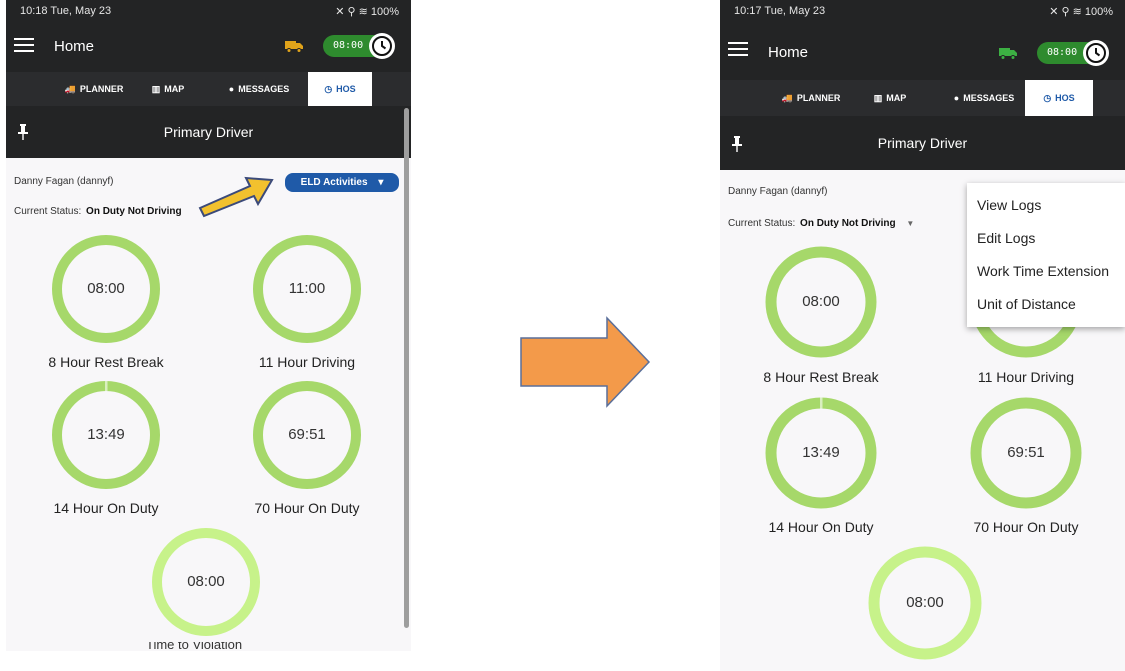 The image size is (1125, 671). Describe the element at coordinates (585, 362) in the screenshot. I see `transition-arrow-icon` at that location.